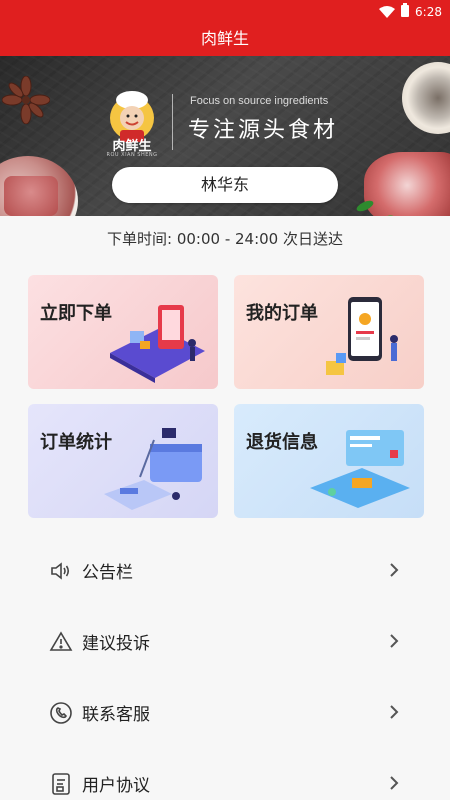 The height and width of the screenshot is (800, 450). I want to click on my-orders-card: 我的订单, so click(329, 332).